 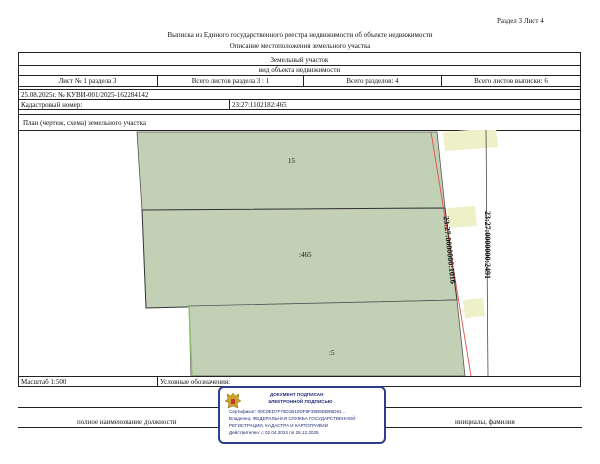 What do you see at coordinates (297, 394) in the screenshot?
I see `stamp-line-1: ДОКУМЕНТ ПОДПИСАН` at bounding box center [297, 394].